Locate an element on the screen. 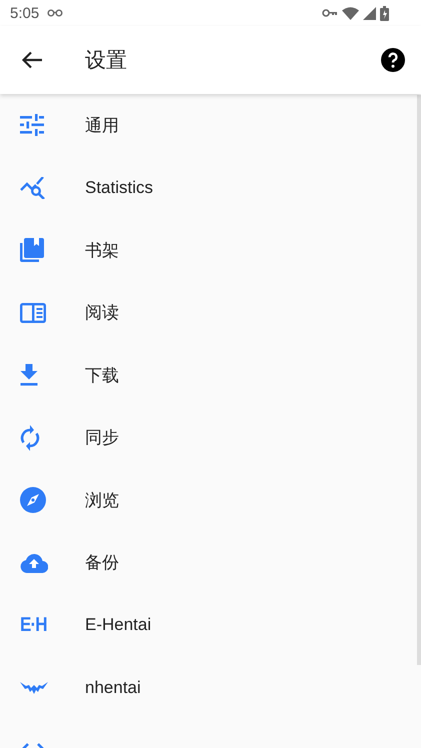 The image size is (421, 748). signal-icon is located at coordinates (369, 13).